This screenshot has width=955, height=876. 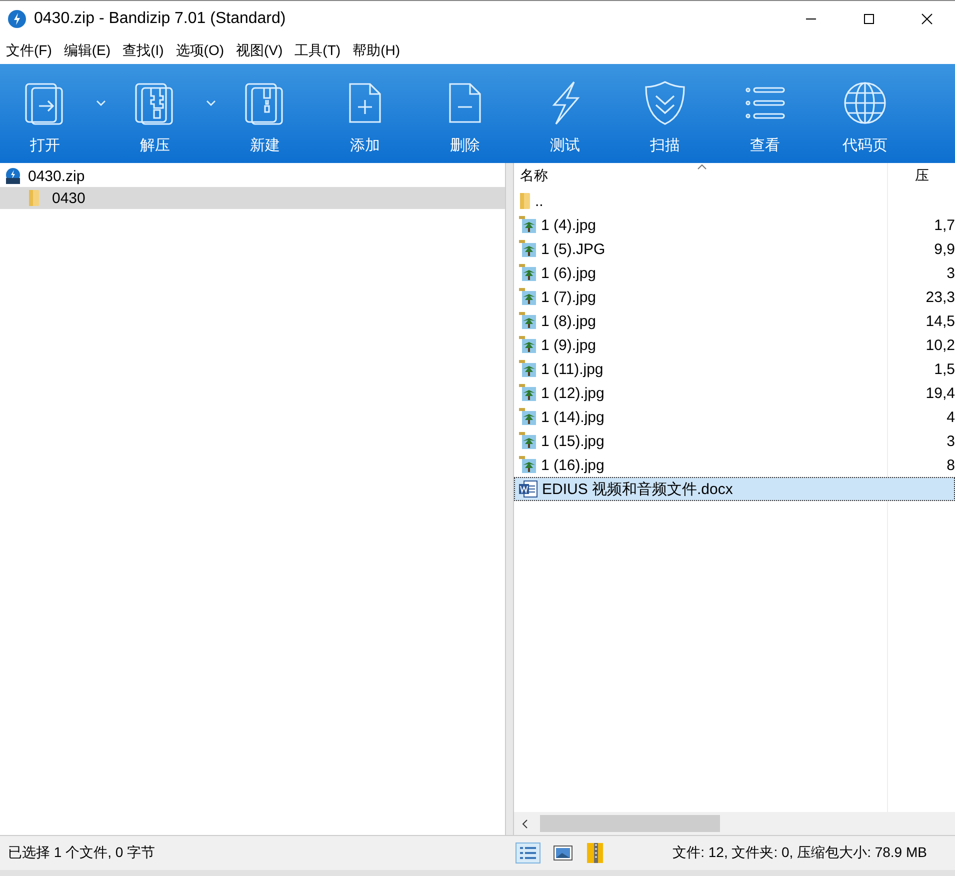 What do you see at coordinates (87, 51) in the screenshot?
I see `menu-item: 编辑(E)` at bounding box center [87, 51].